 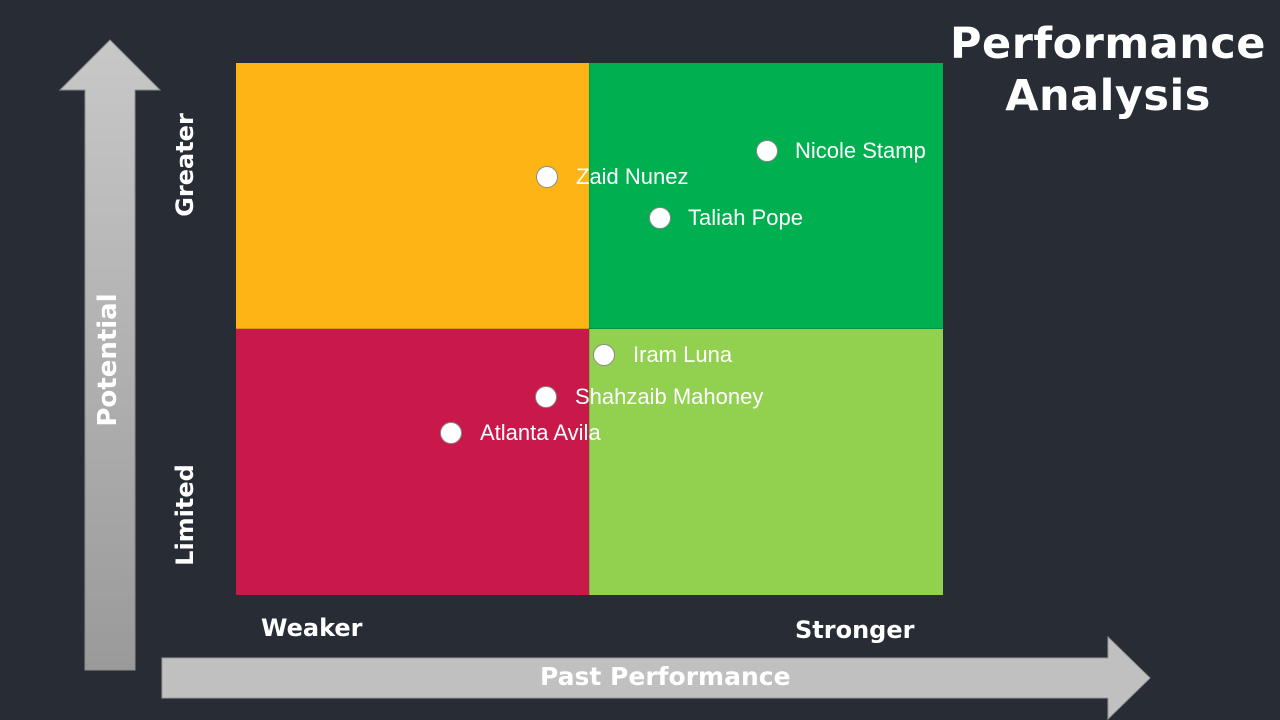 What do you see at coordinates (546, 397) in the screenshot?
I see `person-marker-shahzaib-mahoney` at bounding box center [546, 397].